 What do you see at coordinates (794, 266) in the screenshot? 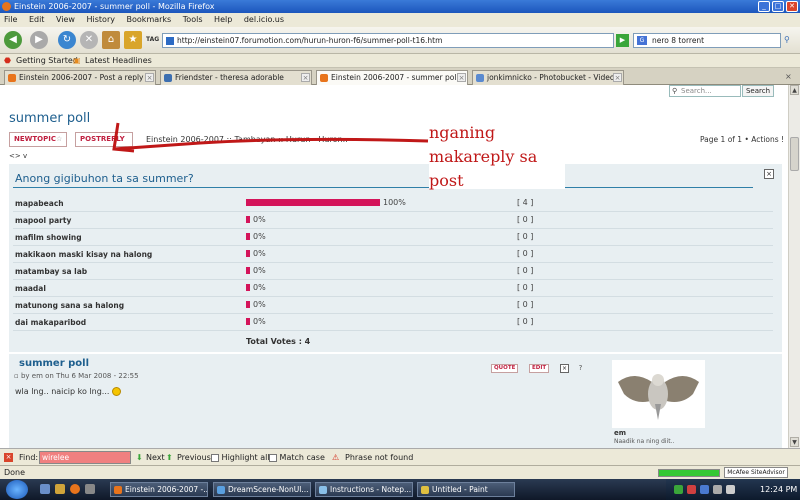
I see `vertical-scrollbar: ▲ ▼` at bounding box center [794, 266].